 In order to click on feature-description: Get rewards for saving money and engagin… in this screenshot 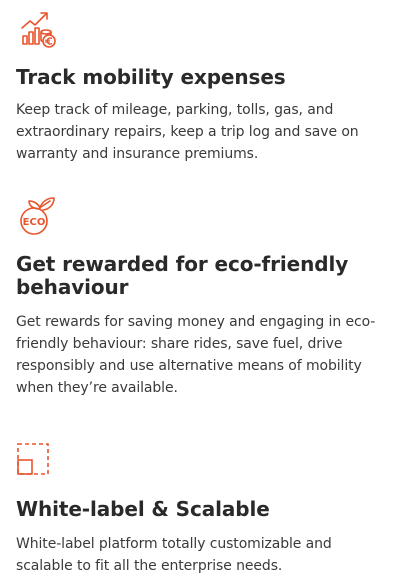, I will do `click(196, 355)`.